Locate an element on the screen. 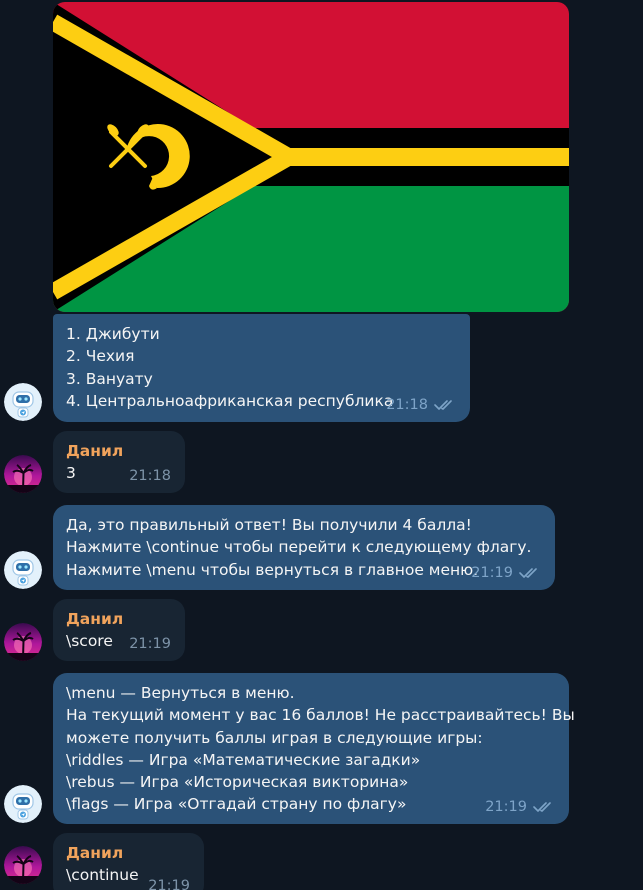 This screenshot has height=890, width=643. message-line: 3. Вануату is located at coordinates (109, 378).